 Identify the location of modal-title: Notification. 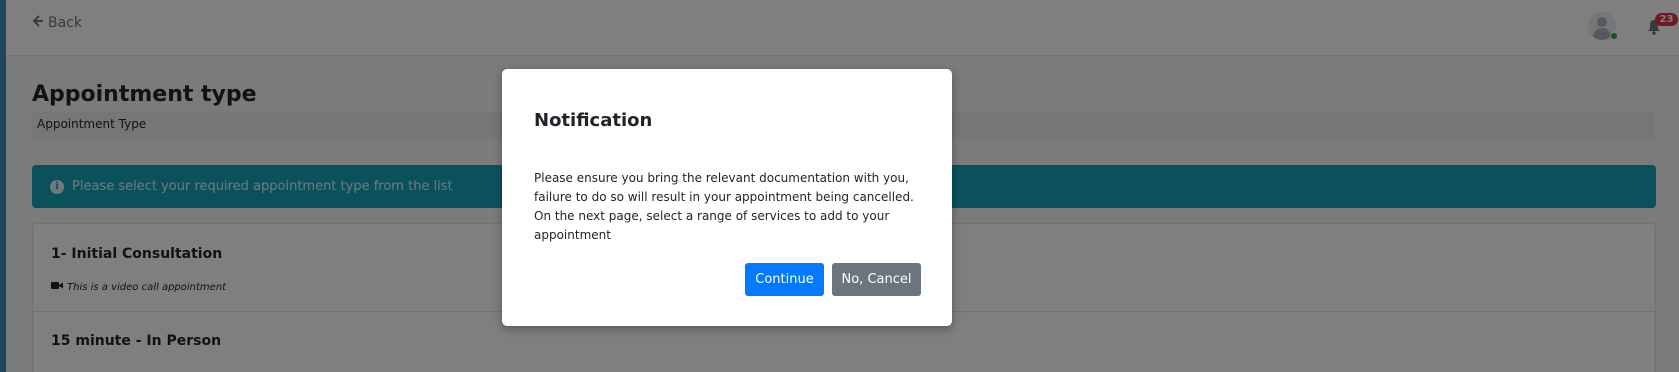
(593, 120).